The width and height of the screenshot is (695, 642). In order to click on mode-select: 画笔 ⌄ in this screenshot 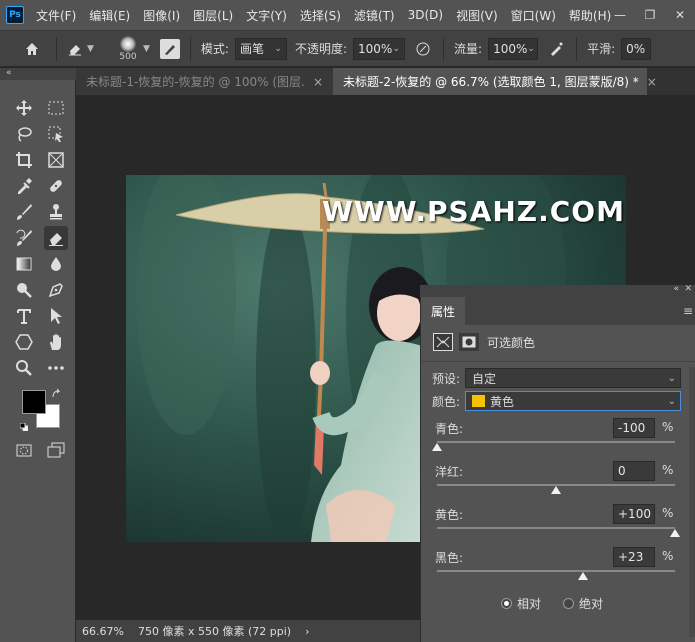, I will do `click(260, 48)`.